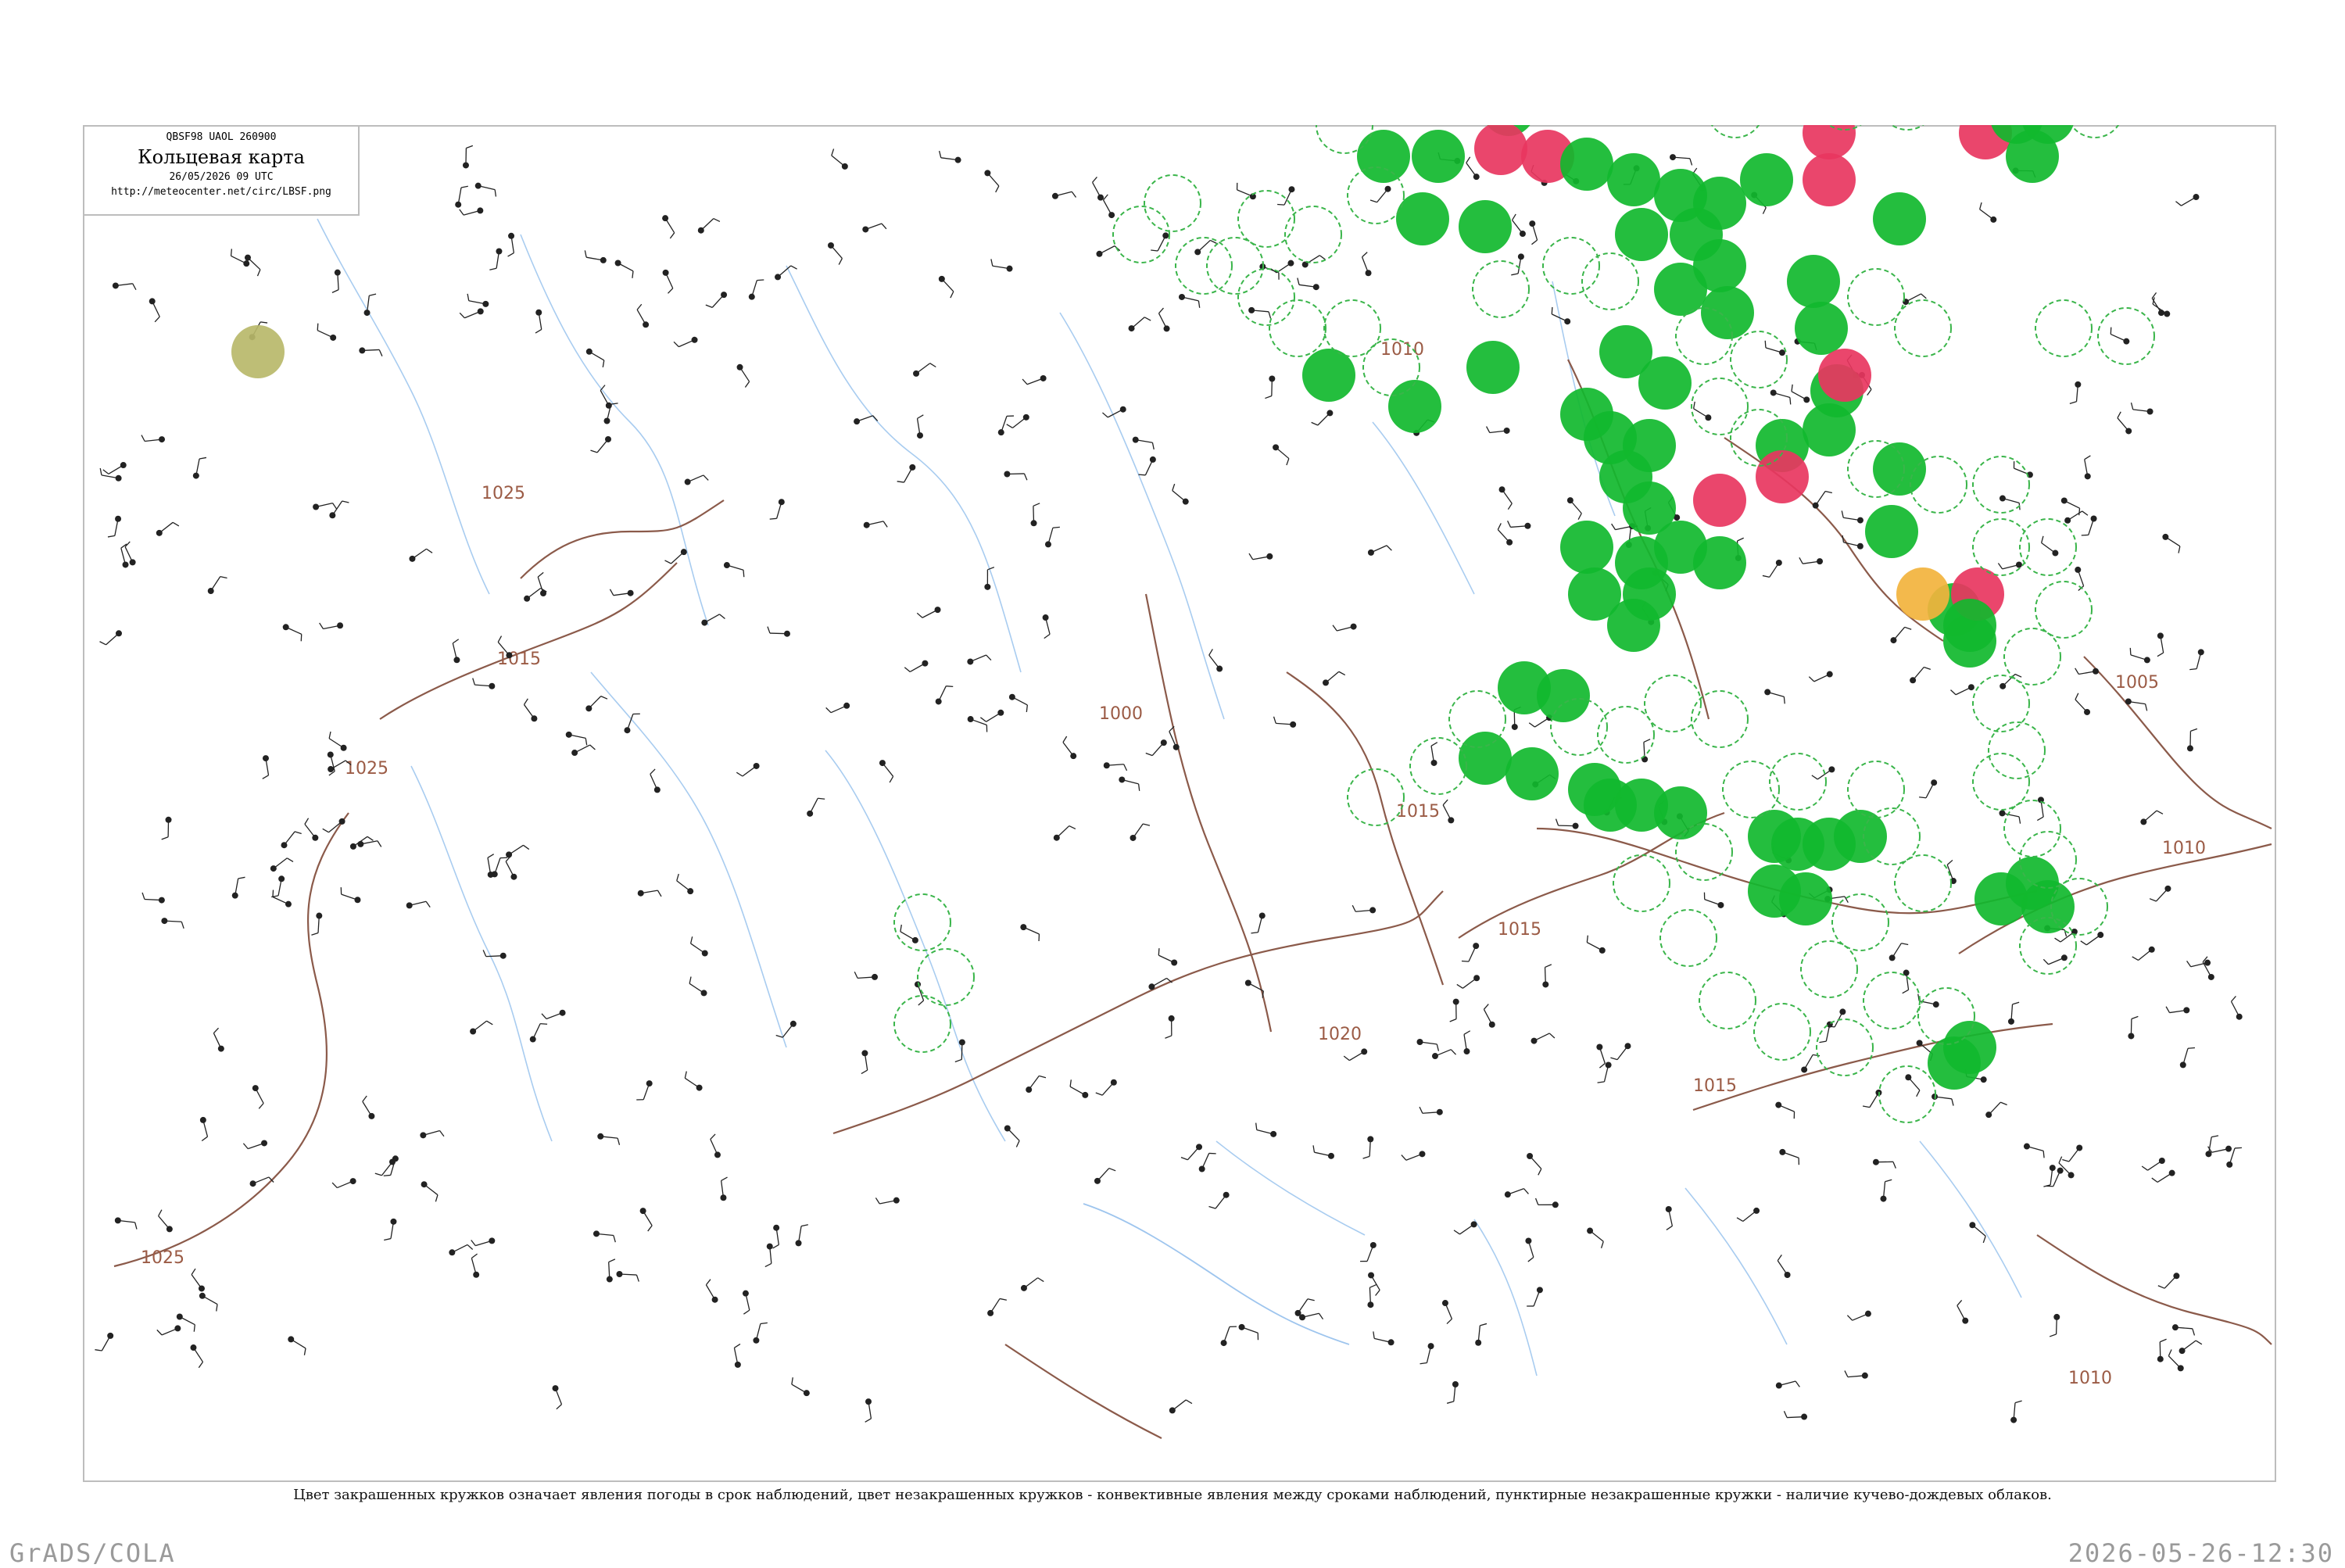 Image resolution: width=2345 pixels, height=1568 pixels. What do you see at coordinates (221, 192) in the screenshot?
I see `map-url: http://meteocenter.net/circ/LBSF.png` at bounding box center [221, 192].